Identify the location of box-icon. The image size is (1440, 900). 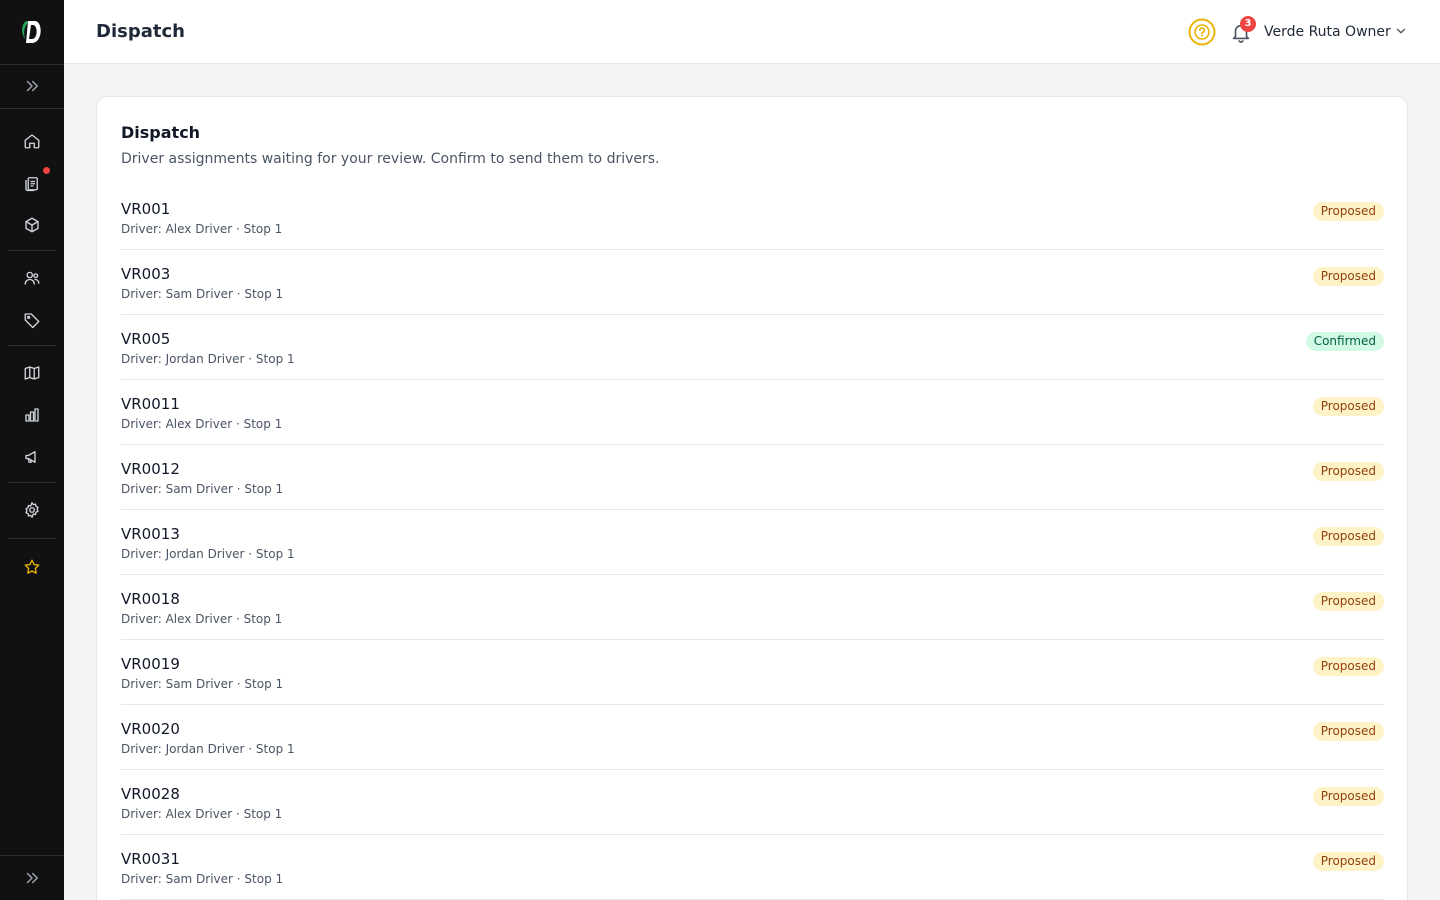
(32, 225).